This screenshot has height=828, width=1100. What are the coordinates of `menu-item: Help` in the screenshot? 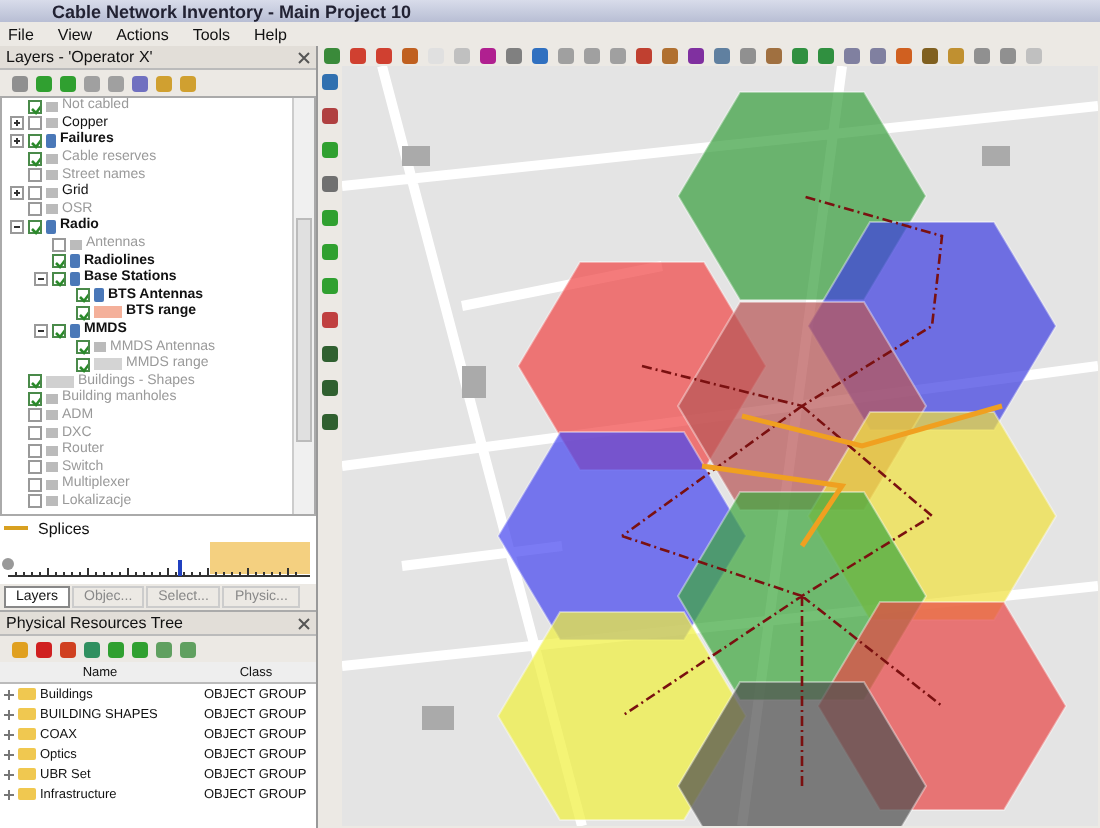 It's located at (270, 34).